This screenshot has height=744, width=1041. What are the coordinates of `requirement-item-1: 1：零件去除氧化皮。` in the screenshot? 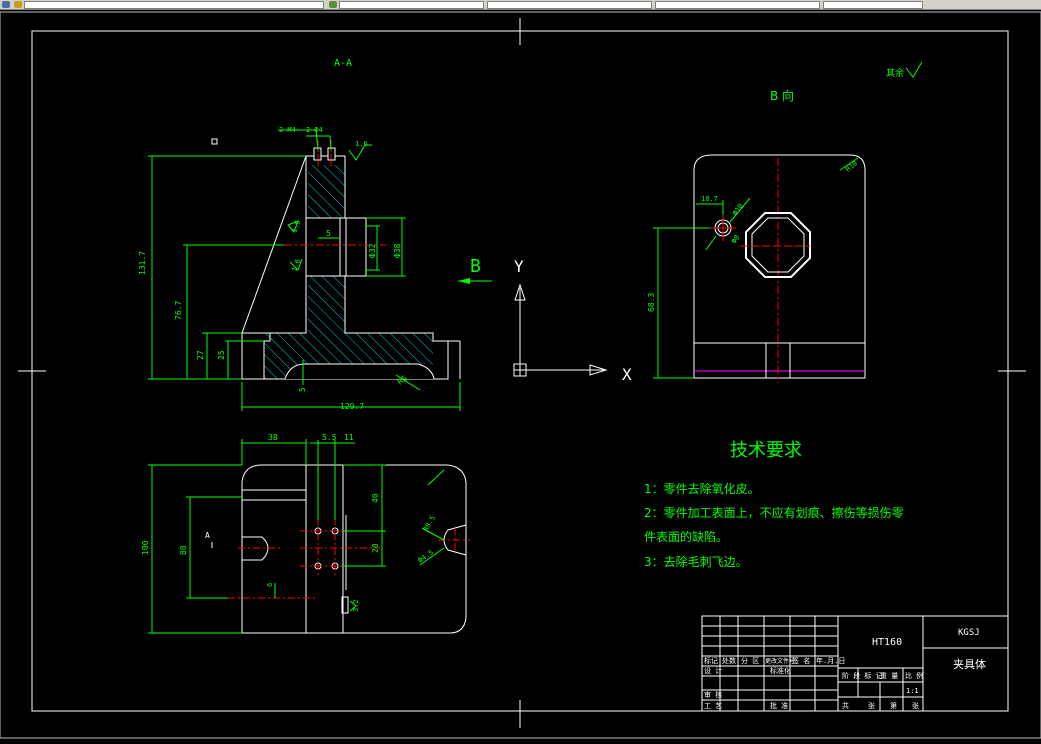 It's located at (702, 488).